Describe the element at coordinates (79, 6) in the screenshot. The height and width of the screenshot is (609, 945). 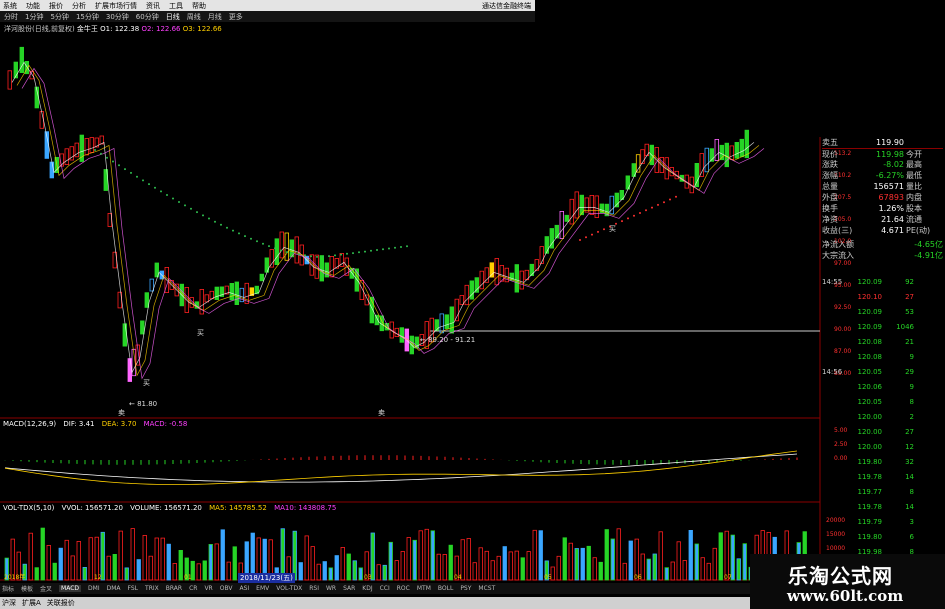
I see `menu-item-analysis: 分析` at that location.